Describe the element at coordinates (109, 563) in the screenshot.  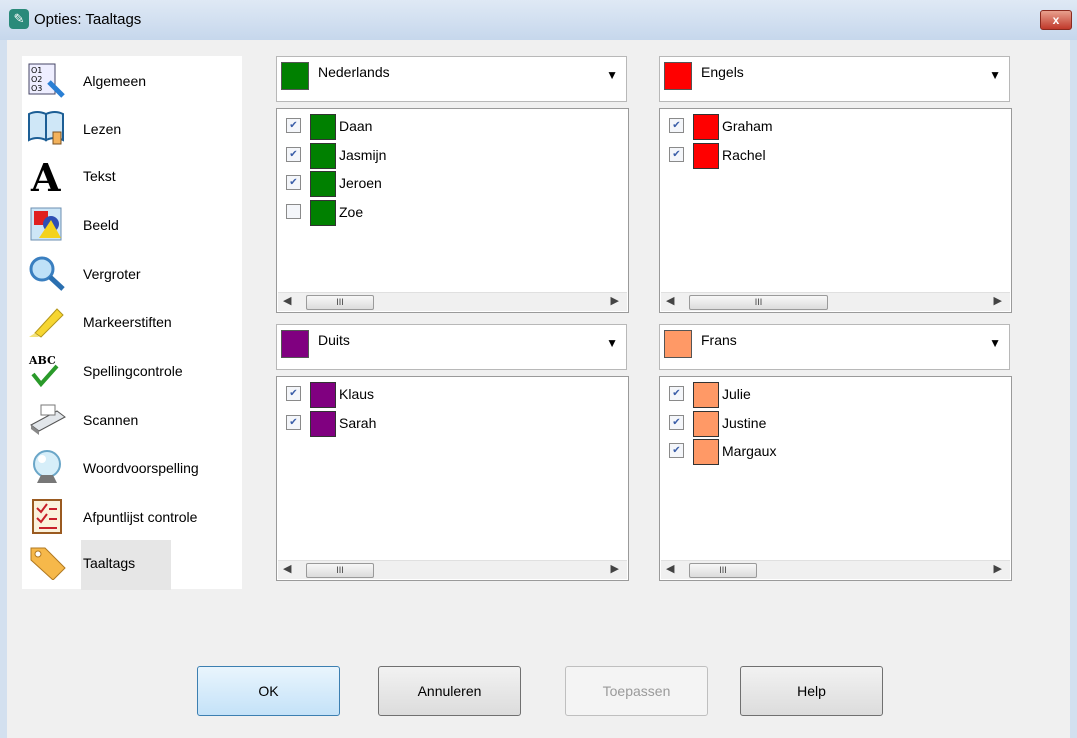
I see `sidebar-item-label: Taaltags` at that location.